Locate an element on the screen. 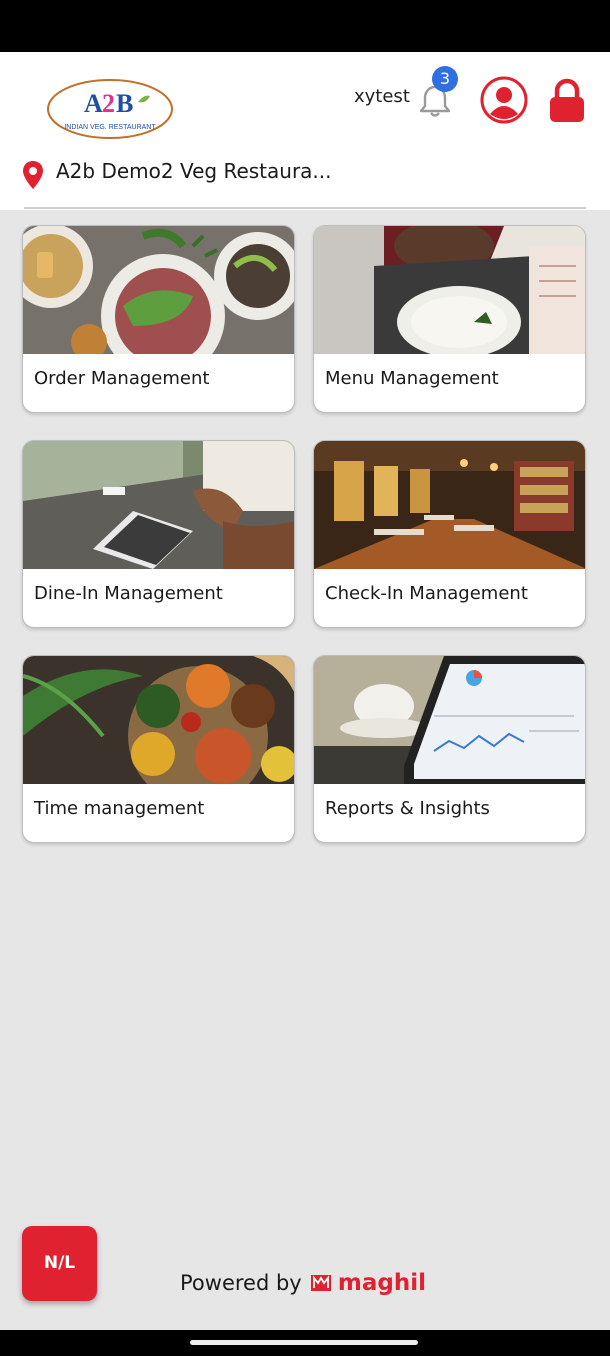 Image resolution: width=610 pixels, height=1356 pixels. tile-dine-in-management: Dine-In Management is located at coordinates (158, 534).